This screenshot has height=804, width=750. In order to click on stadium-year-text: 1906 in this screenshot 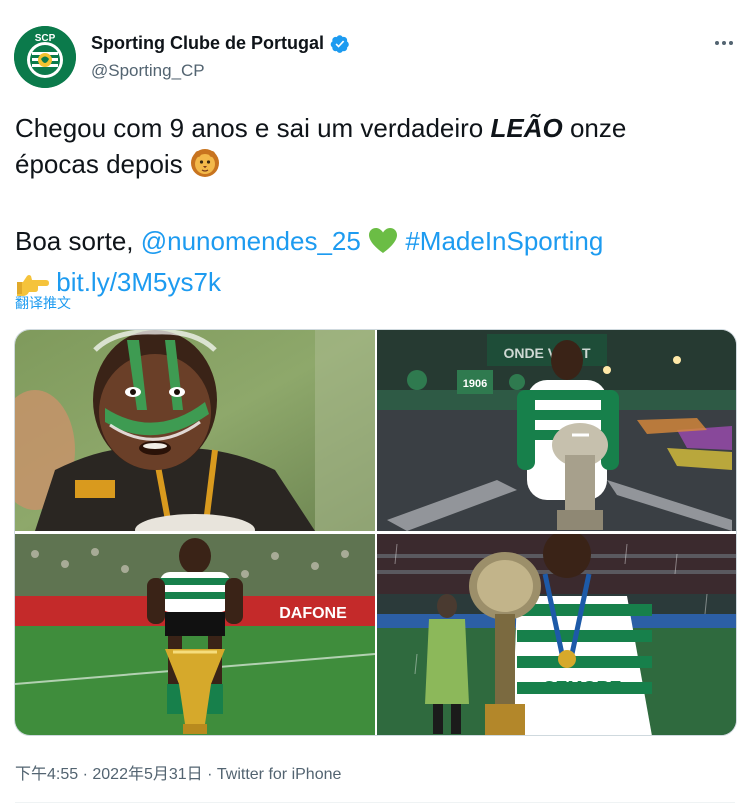, I will do `click(475, 384)`.